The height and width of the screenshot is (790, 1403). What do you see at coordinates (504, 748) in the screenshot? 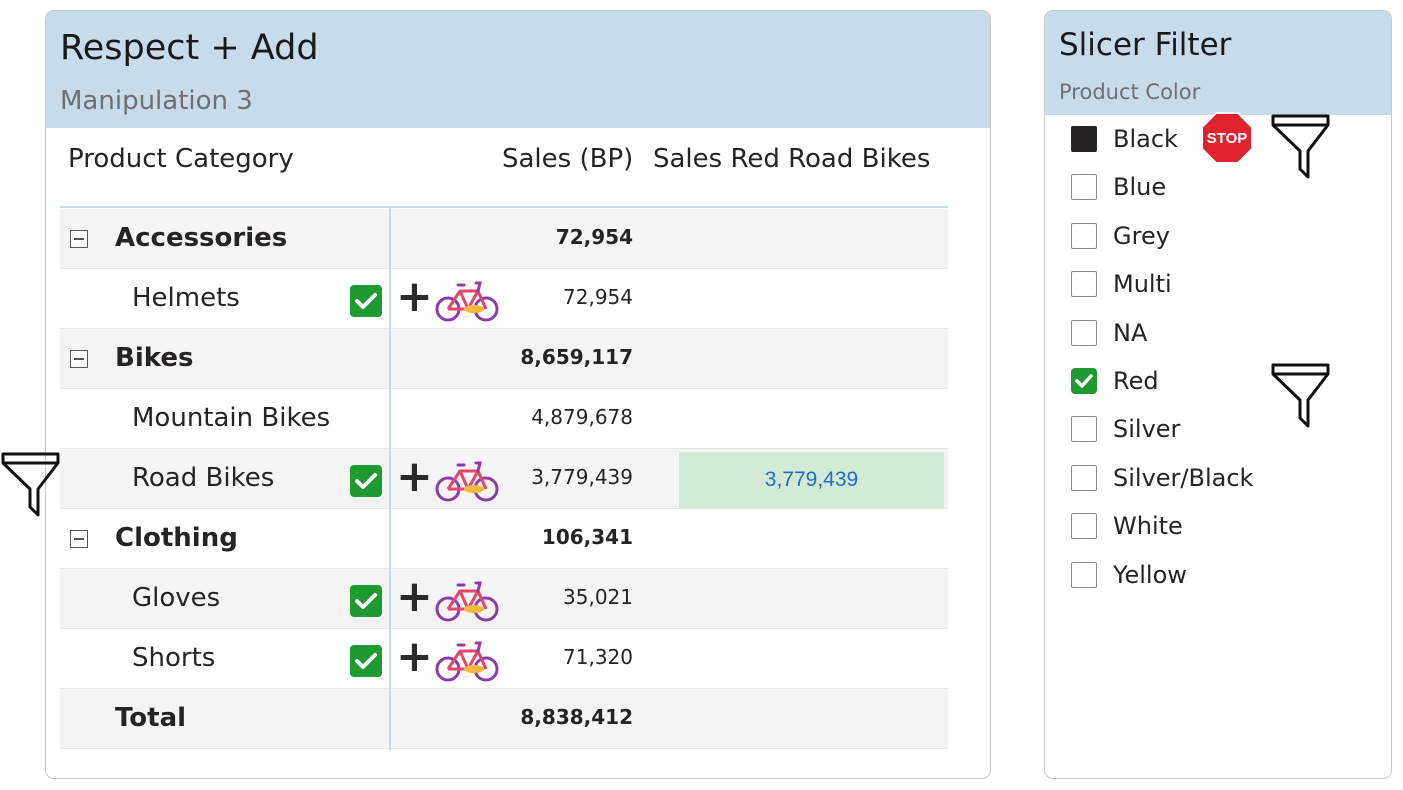
I see `row-divider` at bounding box center [504, 748].